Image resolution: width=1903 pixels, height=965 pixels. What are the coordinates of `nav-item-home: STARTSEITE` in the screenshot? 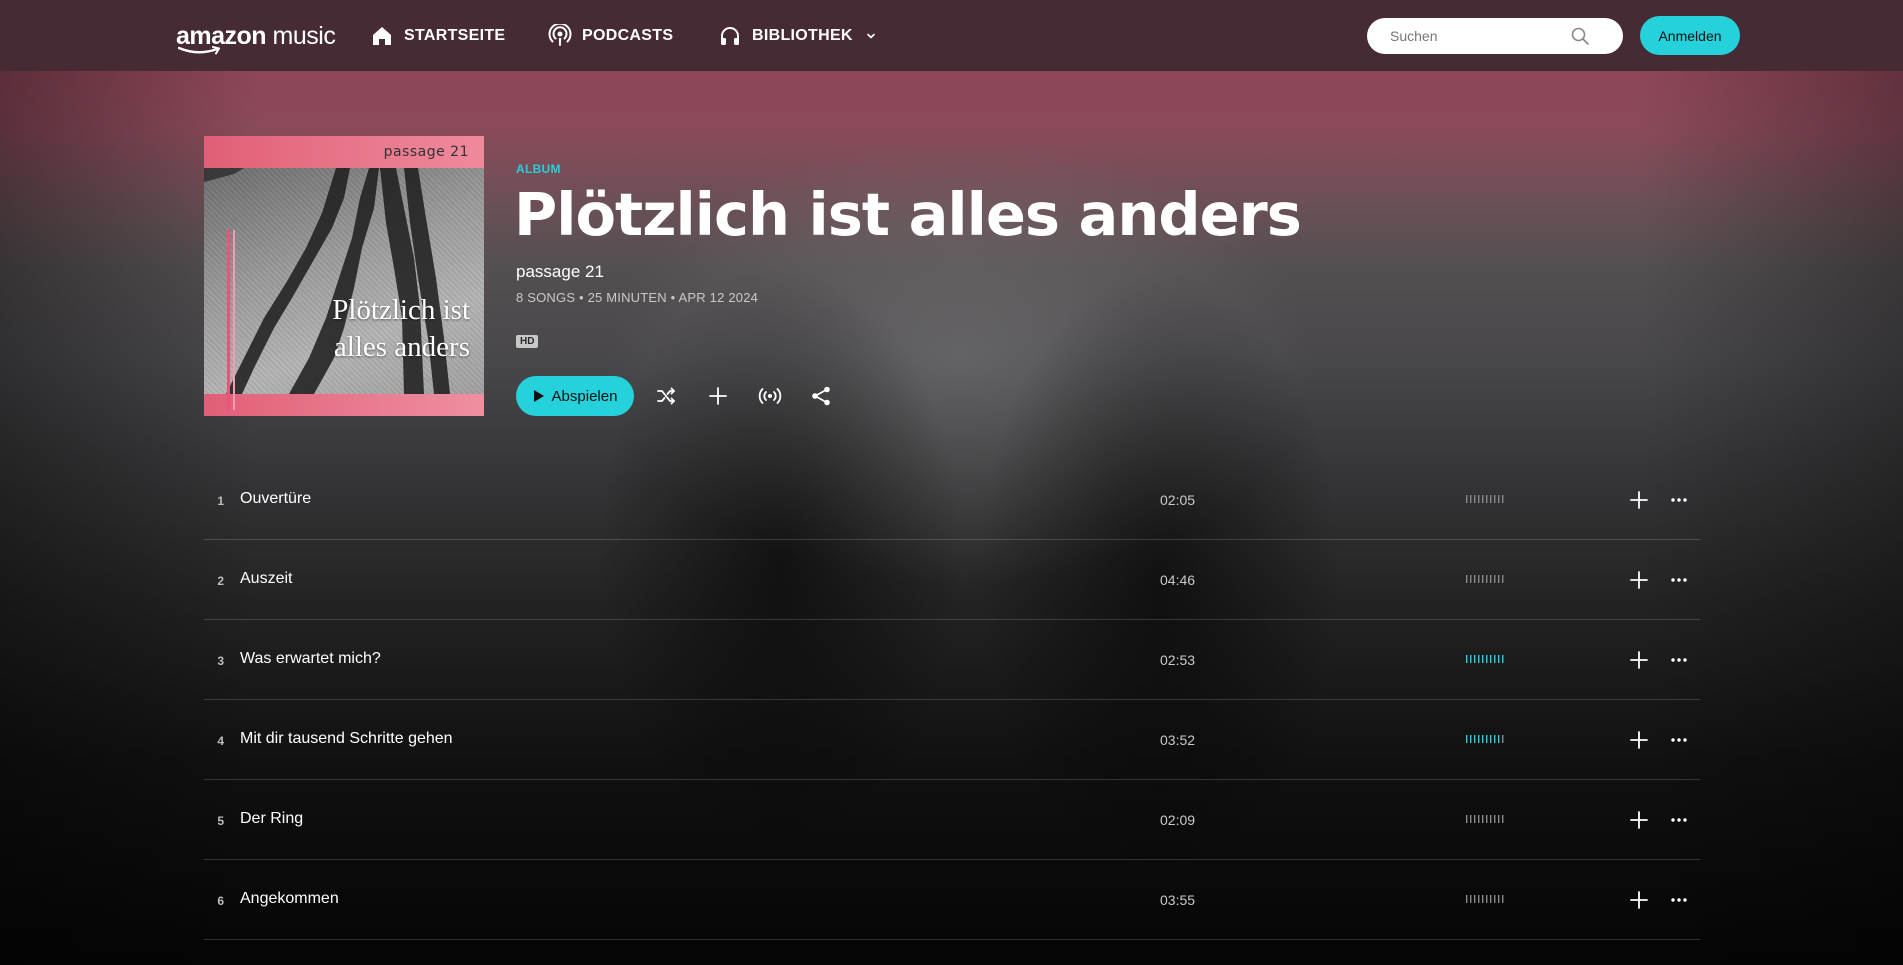 It's located at (437, 36).